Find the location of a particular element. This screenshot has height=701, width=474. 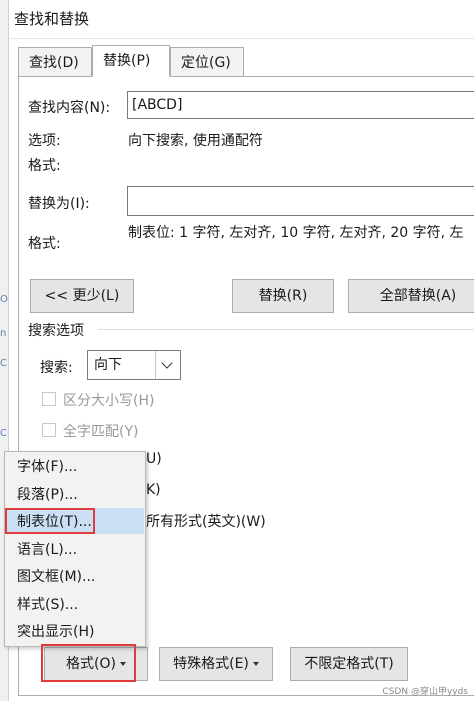

match-case-checkbox is located at coordinates (49, 399).